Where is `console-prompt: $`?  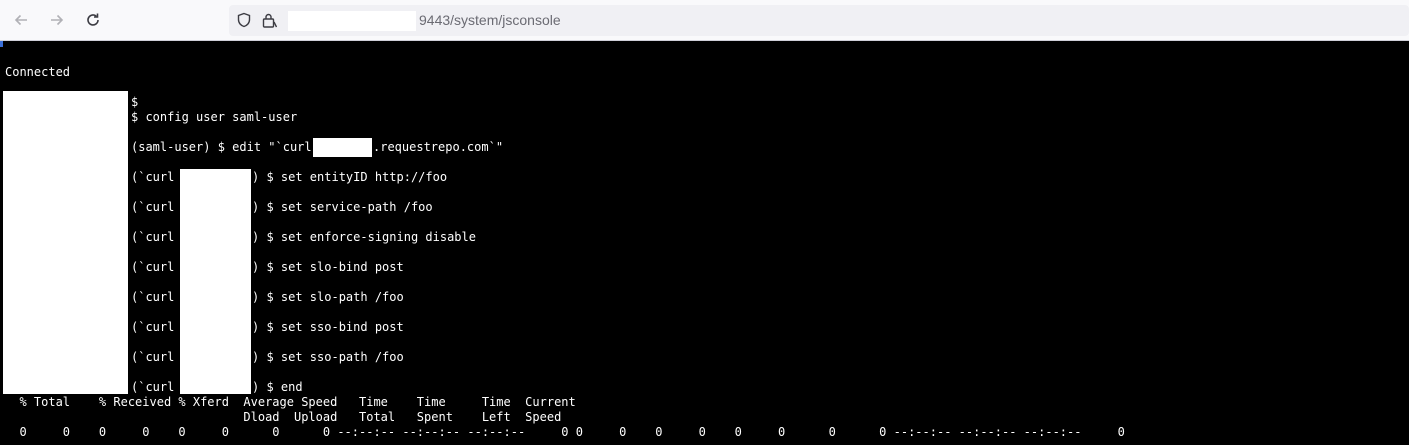
console-prompt: $ is located at coordinates (135, 102).